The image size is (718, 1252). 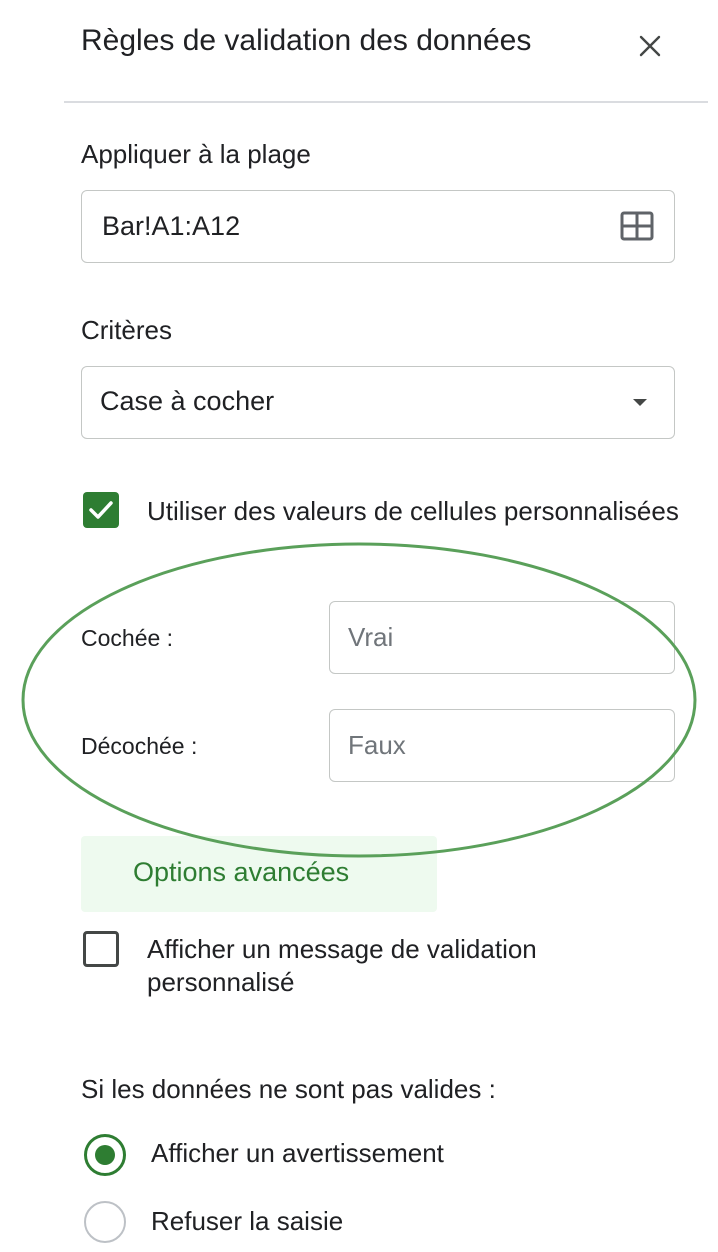 What do you see at coordinates (241, 872) in the screenshot?
I see `advanced-options-label: Options avancées` at bounding box center [241, 872].